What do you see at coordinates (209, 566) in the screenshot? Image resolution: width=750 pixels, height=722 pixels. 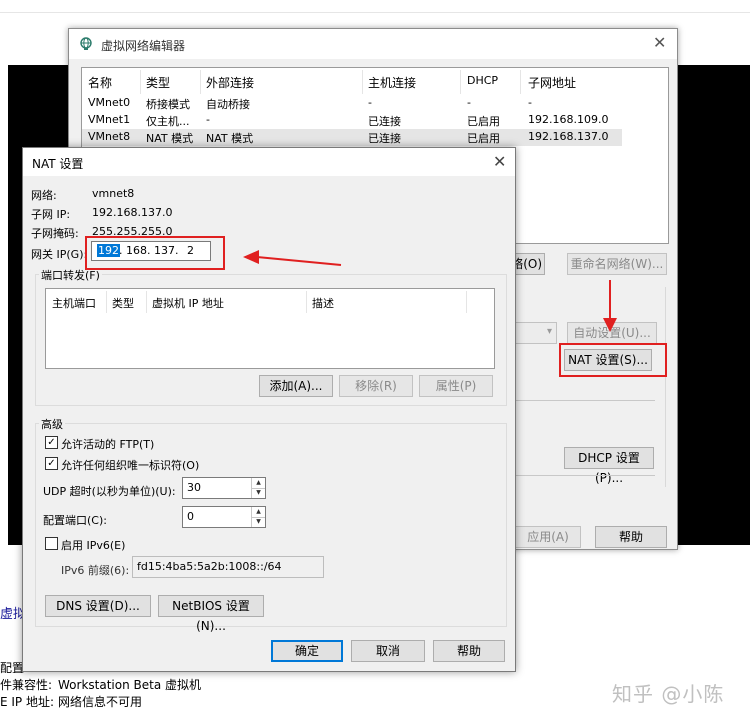 I see `ipv6-prefix-value: fd15:4ba5:5a2b:1008::/64` at bounding box center [209, 566].